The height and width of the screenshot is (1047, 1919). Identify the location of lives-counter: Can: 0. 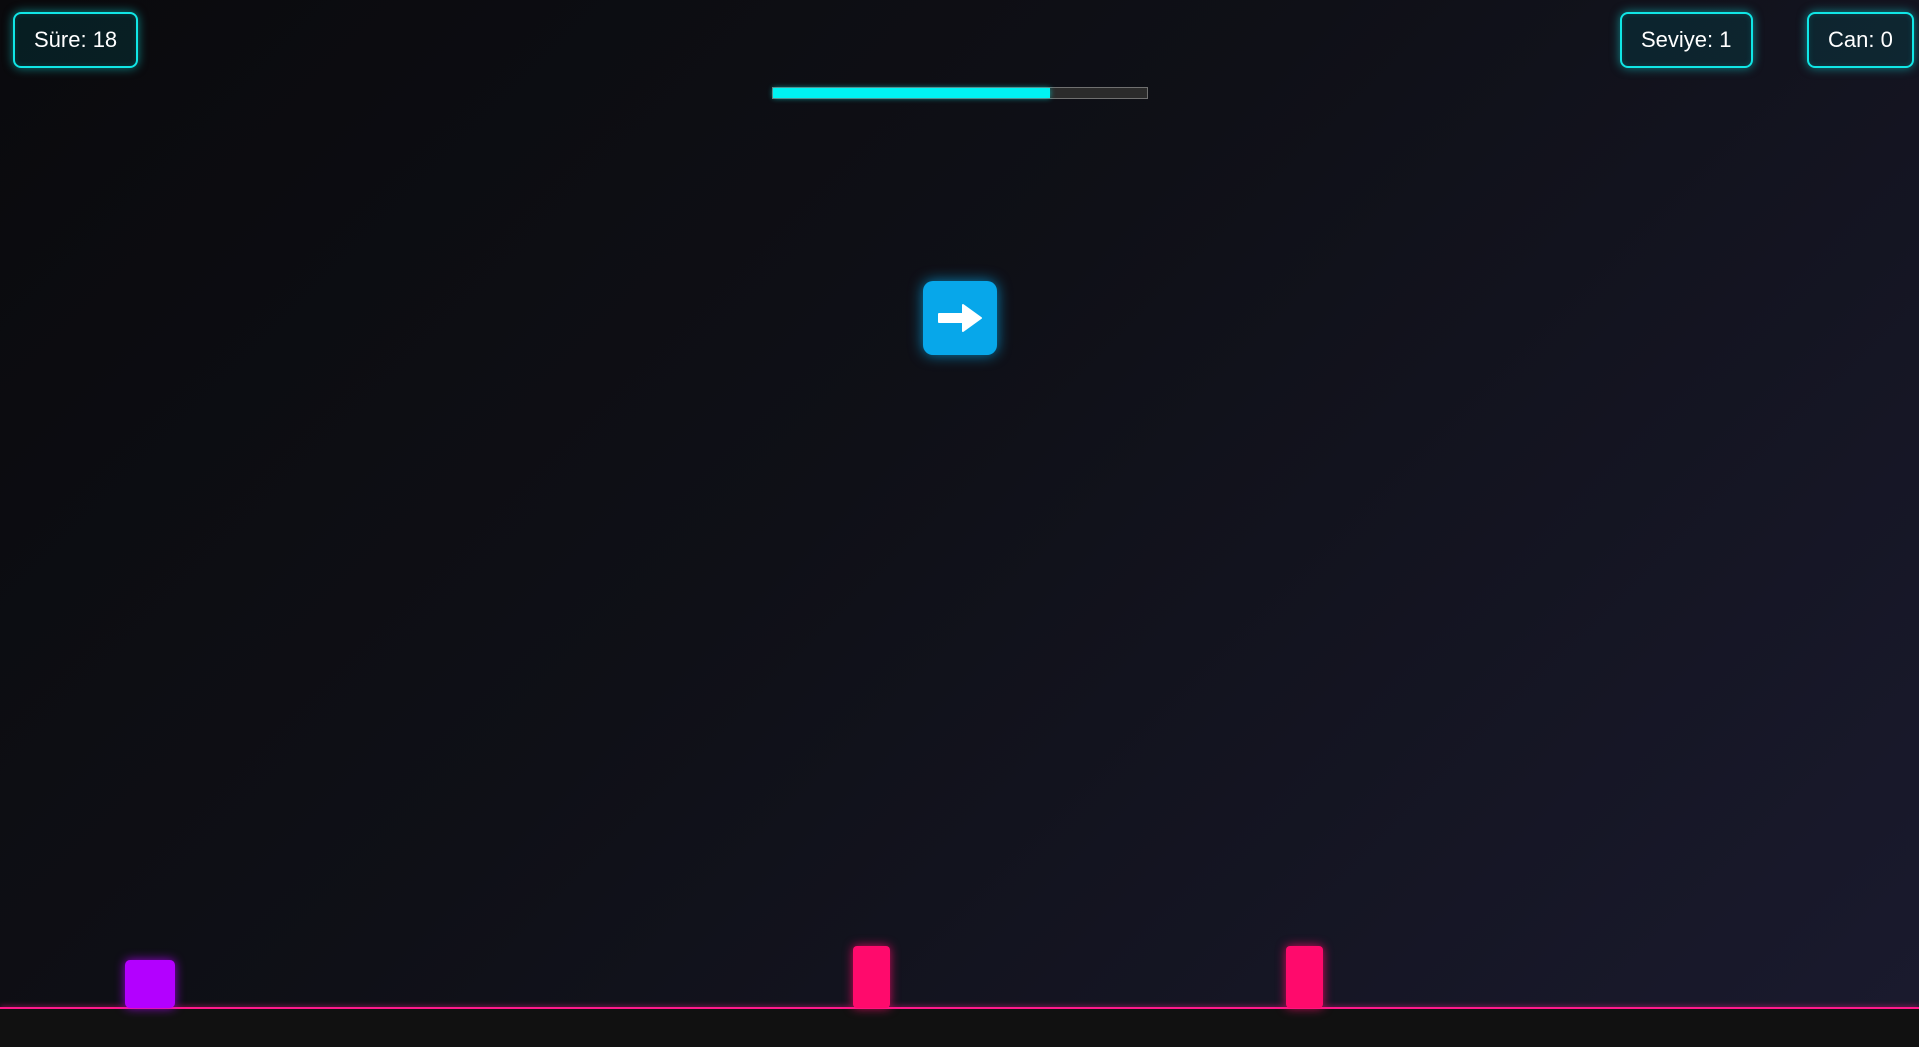
(1860, 40).